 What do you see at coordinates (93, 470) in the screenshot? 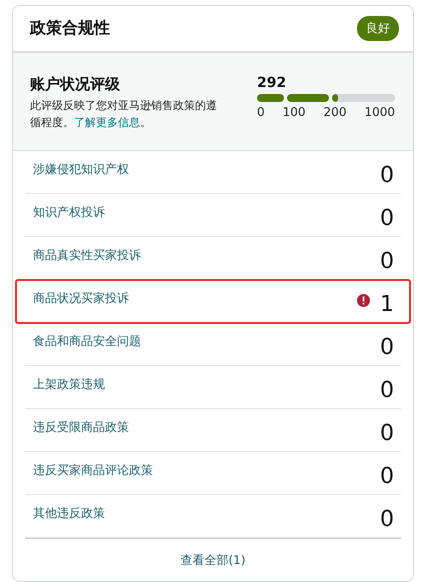
I see `policy-link: 违反买家商品评论政策` at bounding box center [93, 470].